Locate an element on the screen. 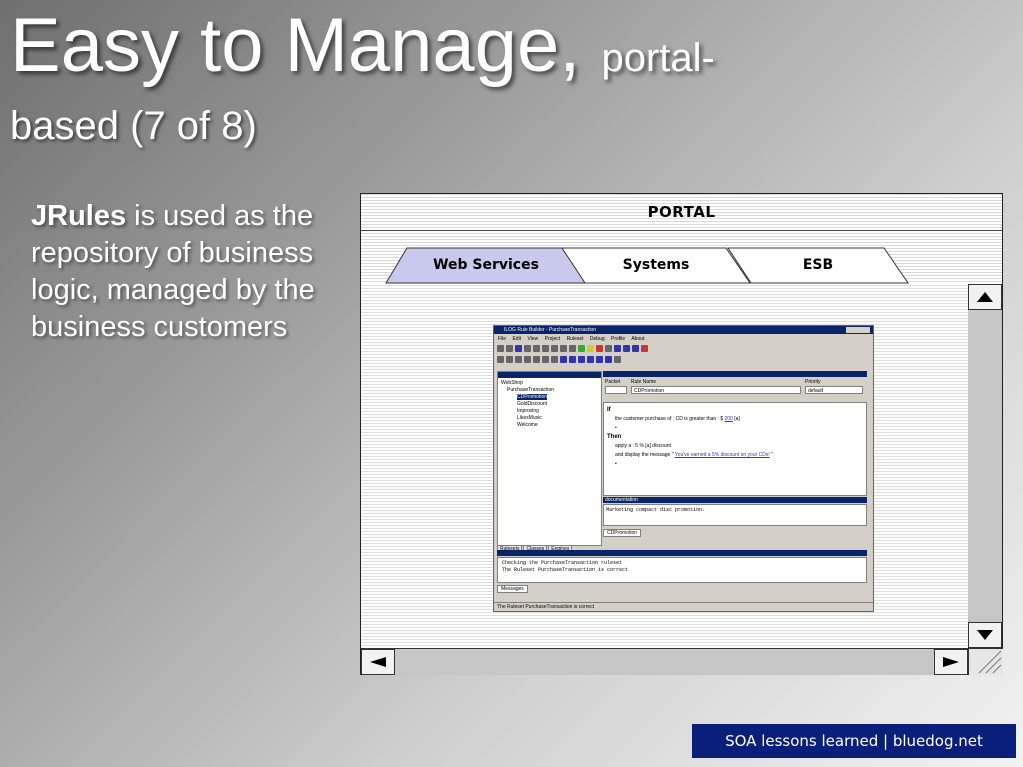 Image resolution: width=1023 pixels, height=767 pixels. menu-project: Project is located at coordinates (553, 339).